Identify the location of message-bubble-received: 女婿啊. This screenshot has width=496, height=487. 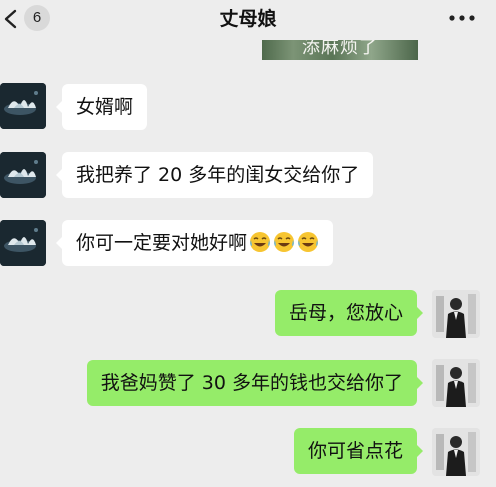
(101, 107).